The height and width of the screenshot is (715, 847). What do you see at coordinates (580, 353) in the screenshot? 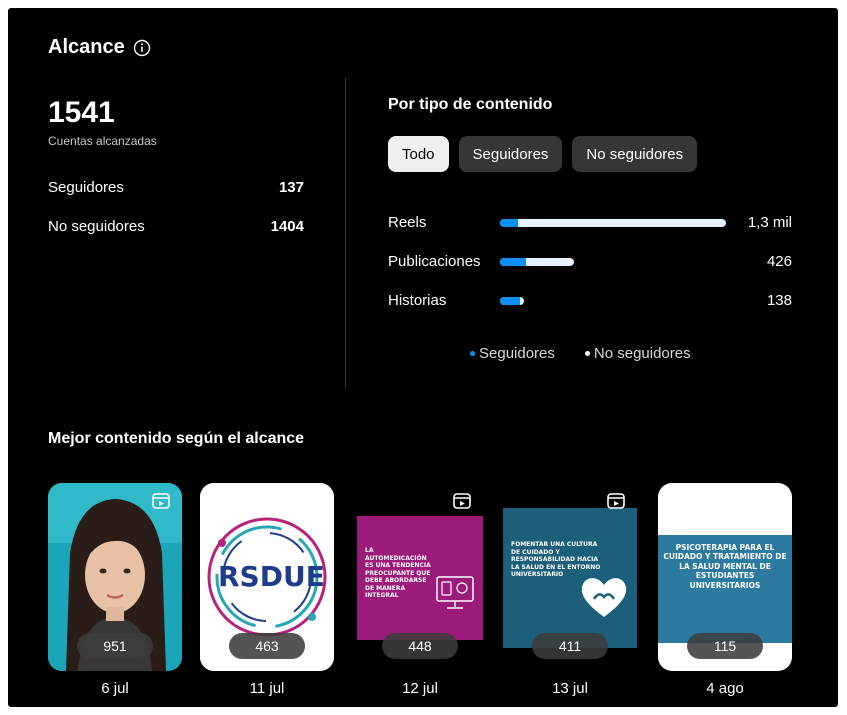
I see `bar-legend: Seguidores No seguidores` at bounding box center [580, 353].